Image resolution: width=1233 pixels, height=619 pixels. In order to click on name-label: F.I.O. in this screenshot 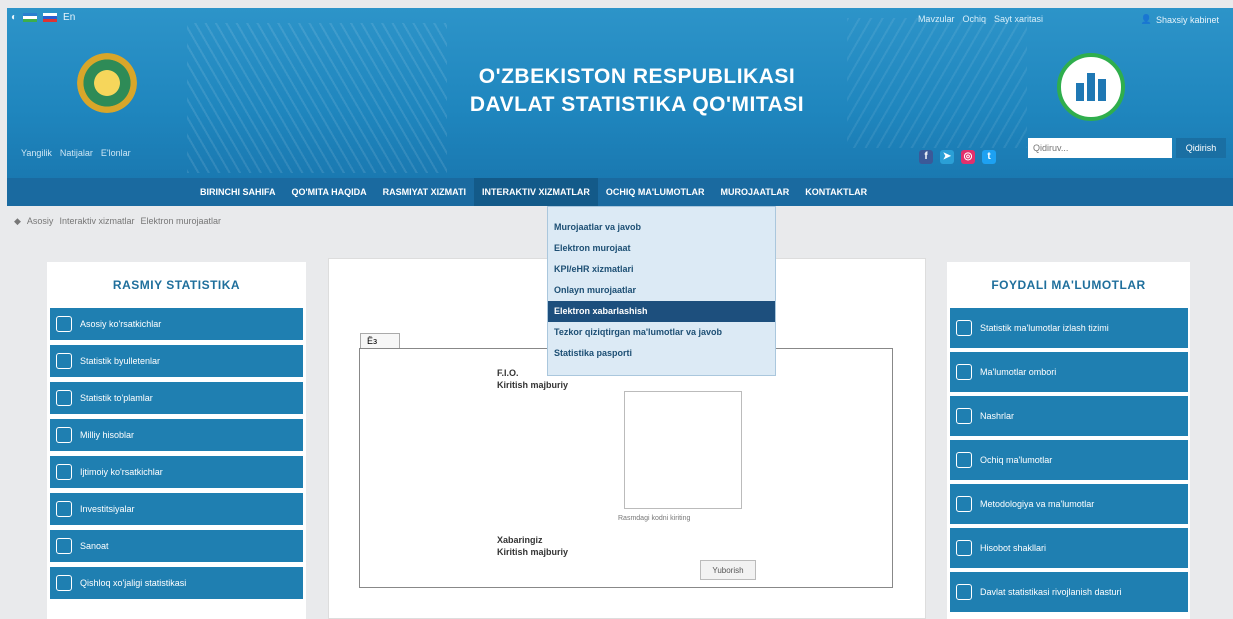, I will do `click(508, 373)`.